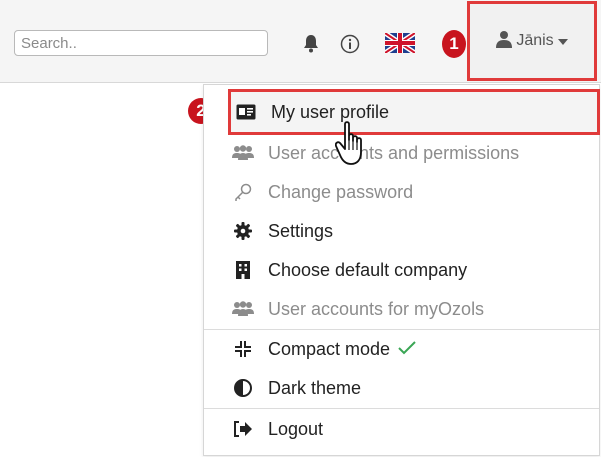  What do you see at coordinates (400, 43) in the screenshot?
I see `uk-flag-icon` at bounding box center [400, 43].